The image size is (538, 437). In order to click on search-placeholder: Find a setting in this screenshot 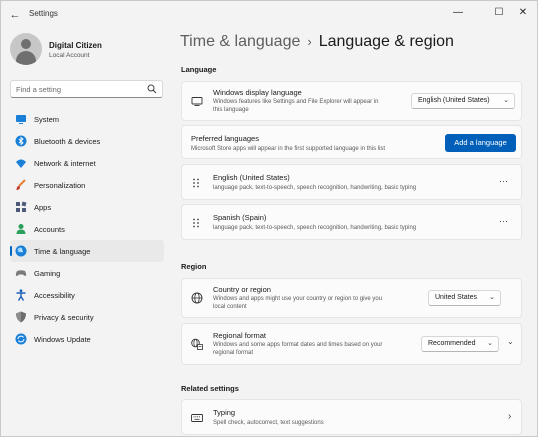, I will do `click(39, 89)`.